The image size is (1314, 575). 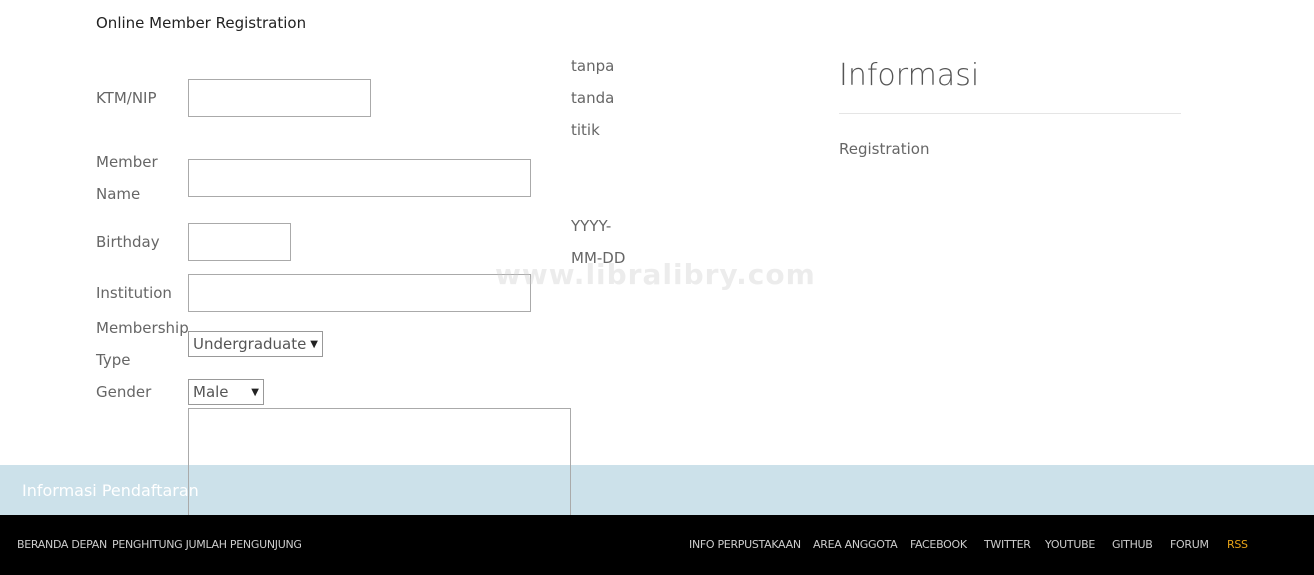 I want to click on footer-link-github: GITHUB, so click(x=1132, y=544).